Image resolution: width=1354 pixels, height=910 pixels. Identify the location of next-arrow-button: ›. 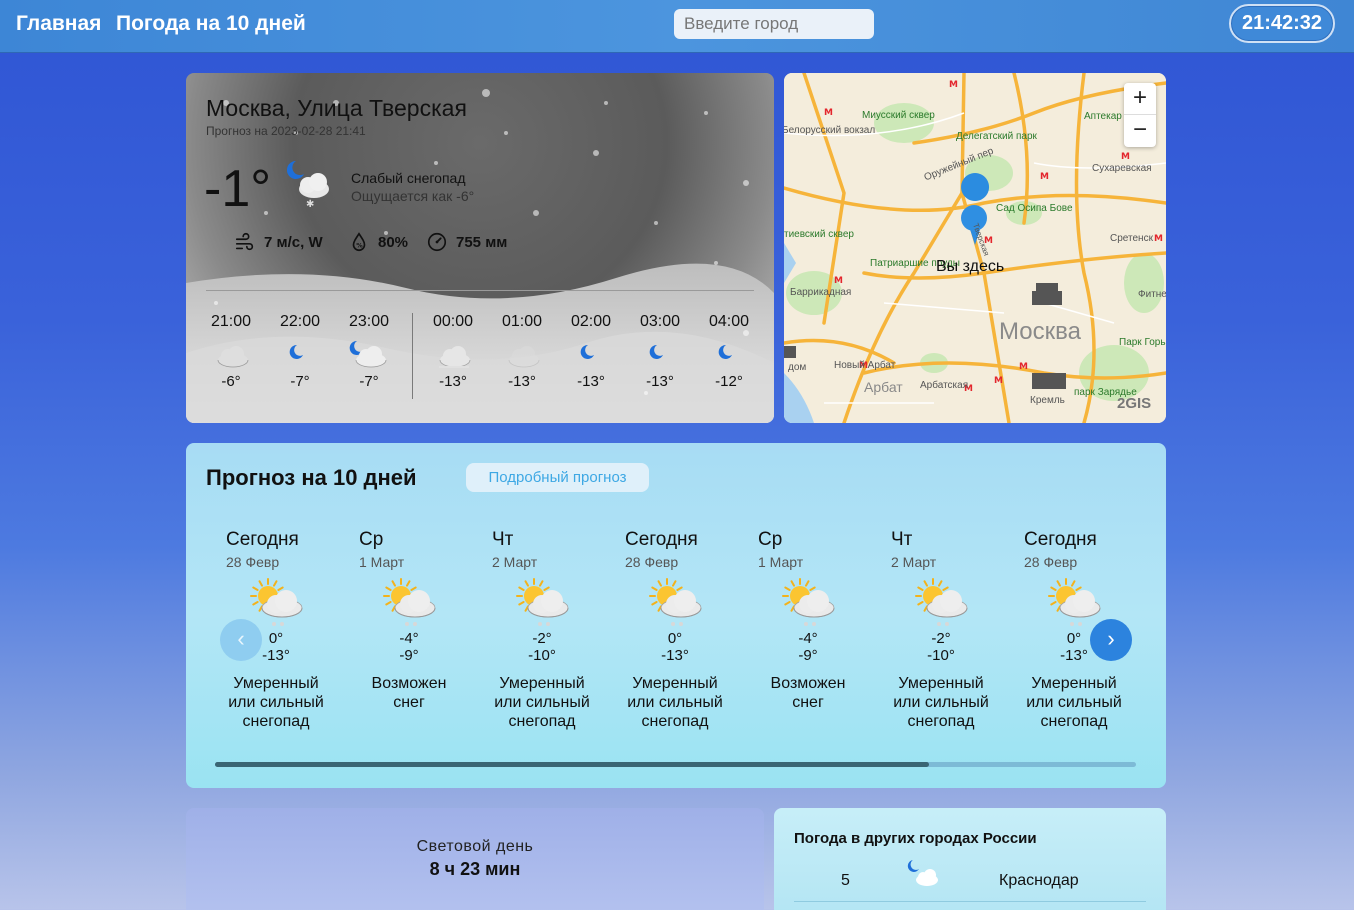
(1111, 640).